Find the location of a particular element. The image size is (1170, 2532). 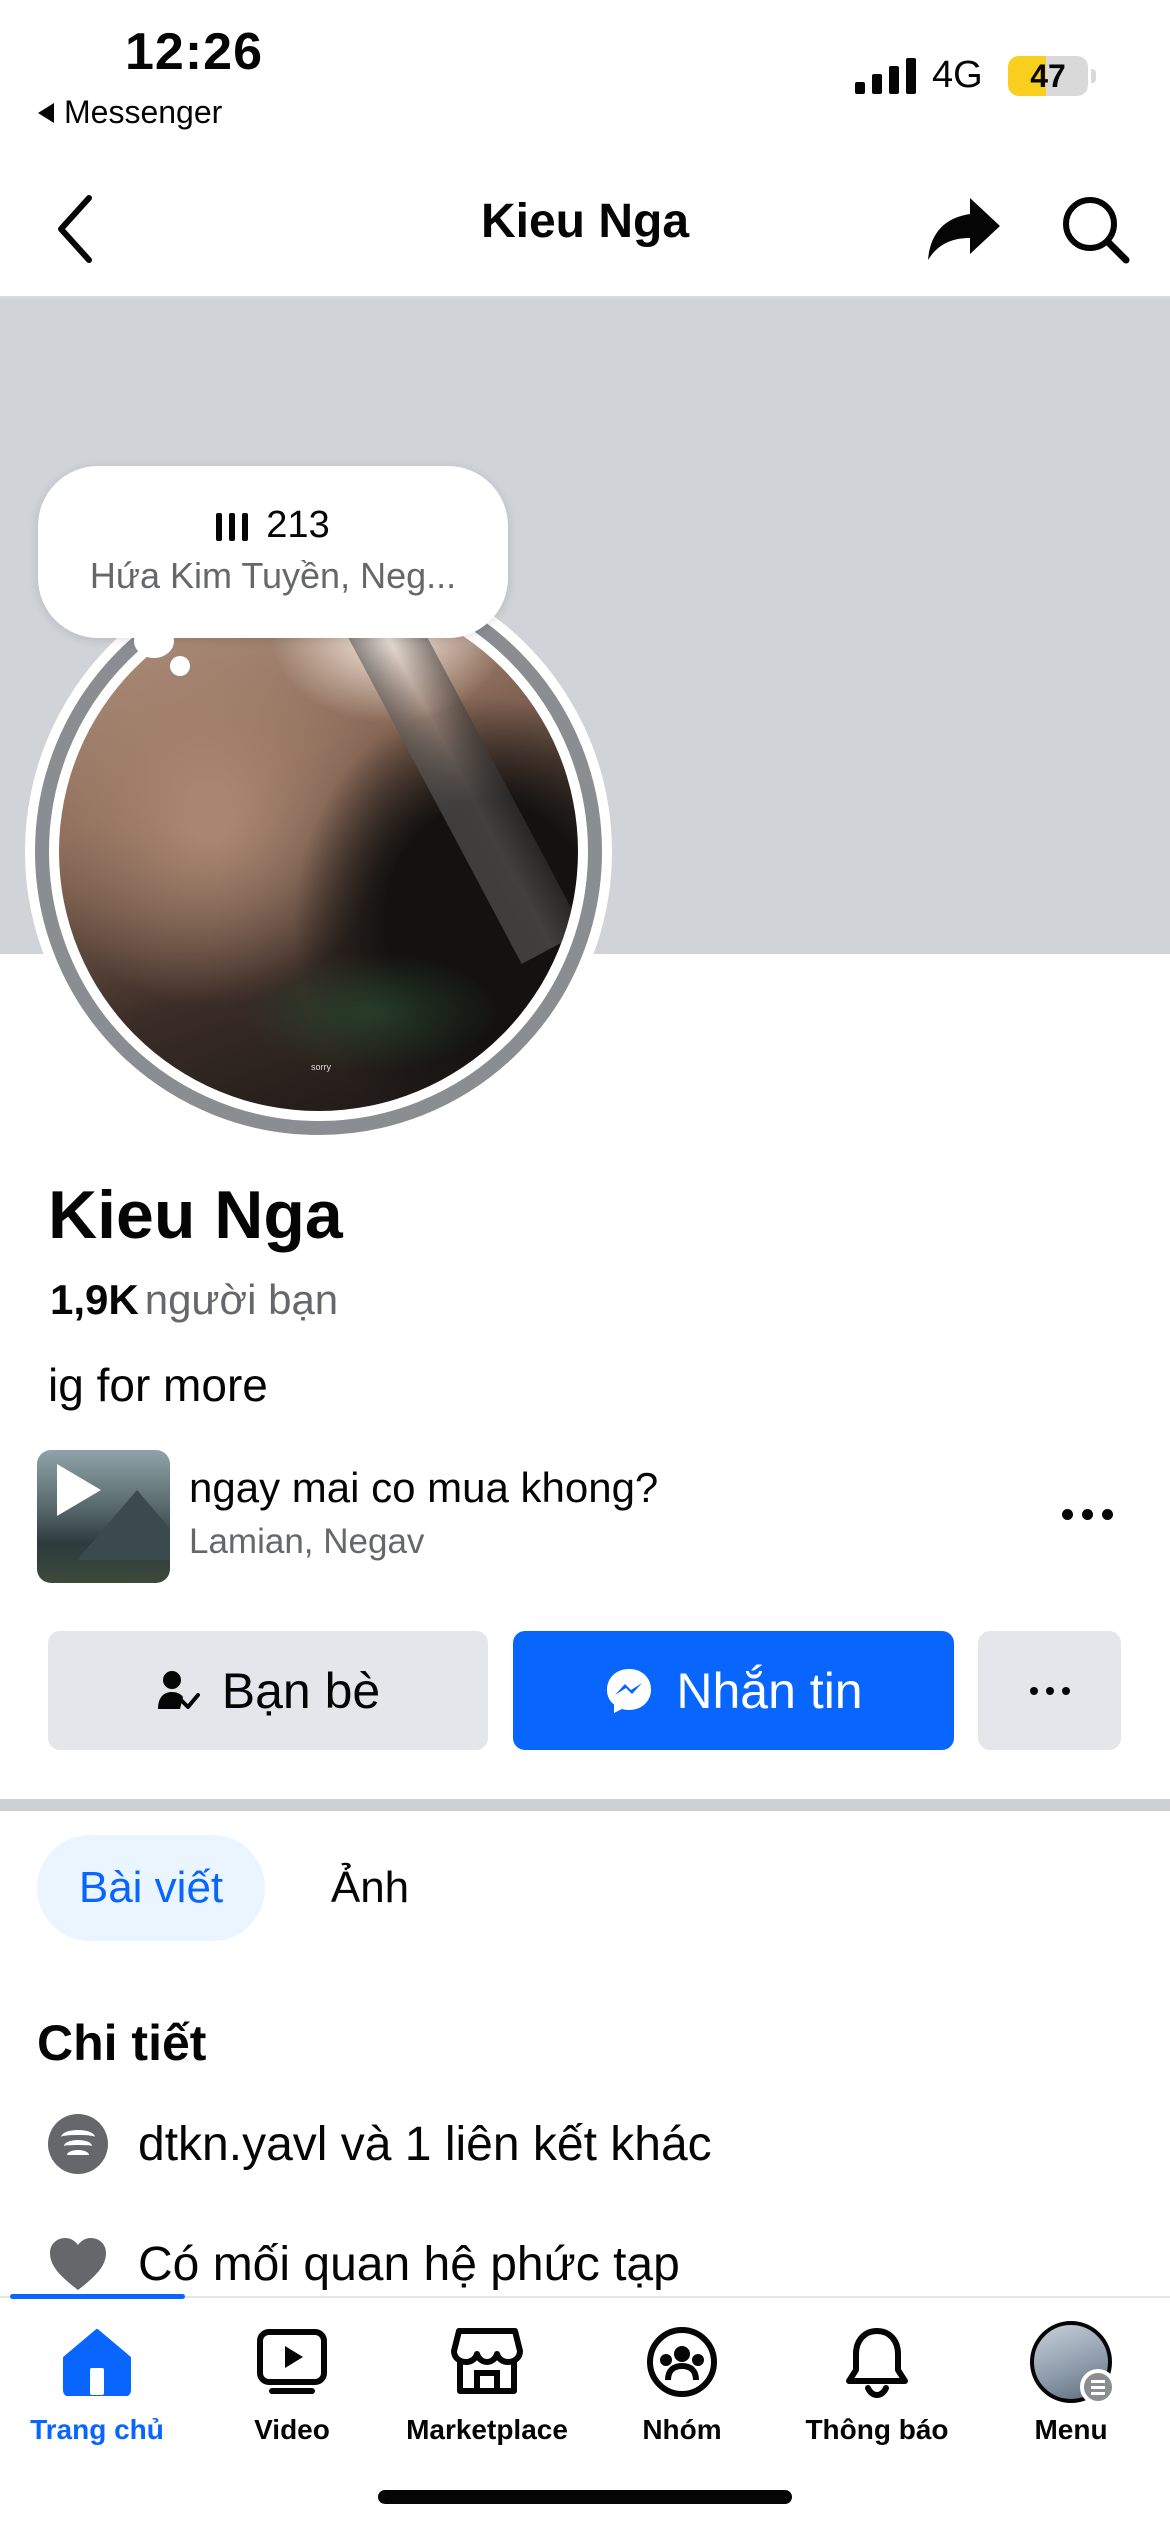

more-actions-button is located at coordinates (1049, 1690).